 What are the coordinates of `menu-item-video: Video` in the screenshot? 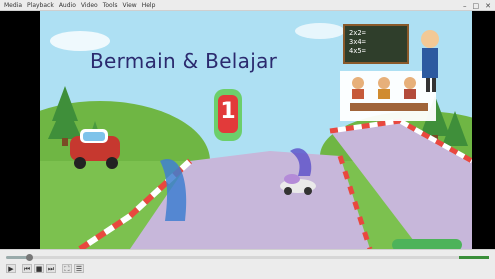 It's located at (89, 5).